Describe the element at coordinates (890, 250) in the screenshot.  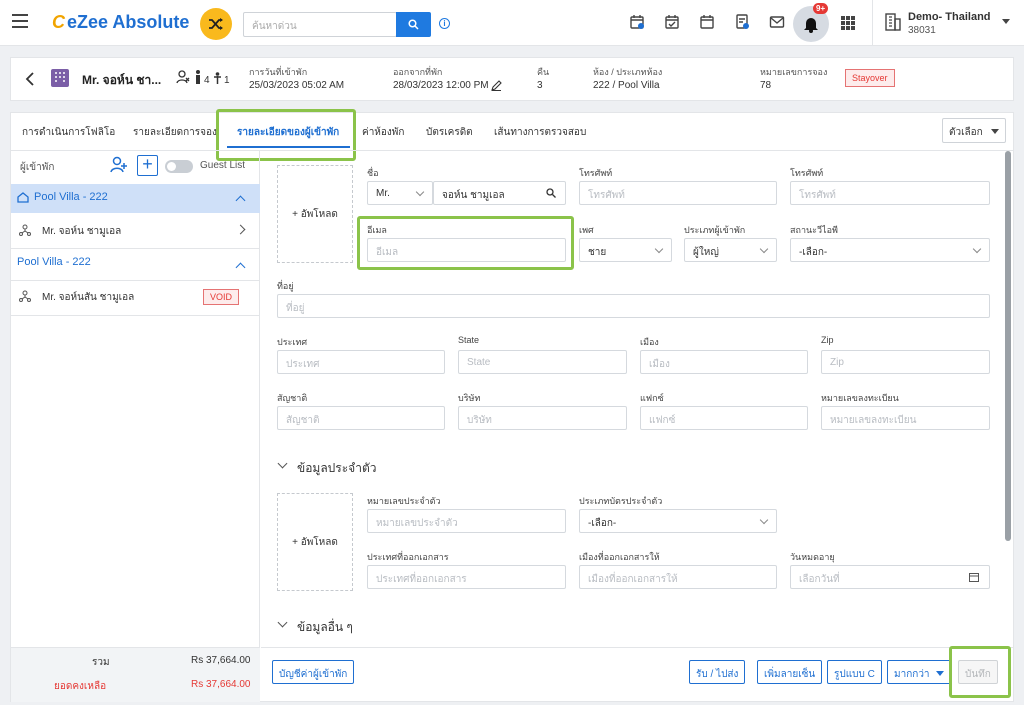
I see `vip-status-select: -เลือก-` at that location.